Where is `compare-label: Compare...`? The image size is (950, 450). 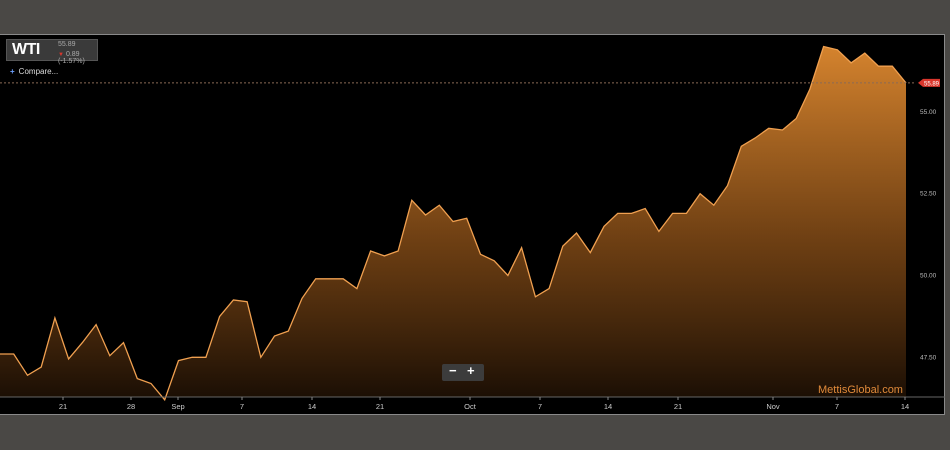 compare-label: Compare... is located at coordinates (38, 71).